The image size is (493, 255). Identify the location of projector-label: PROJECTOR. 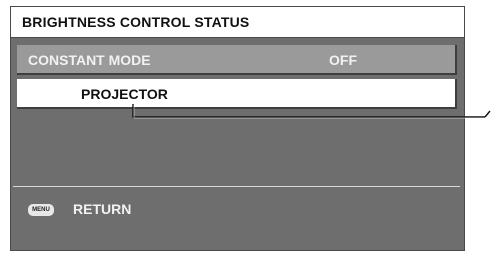
(124, 94).